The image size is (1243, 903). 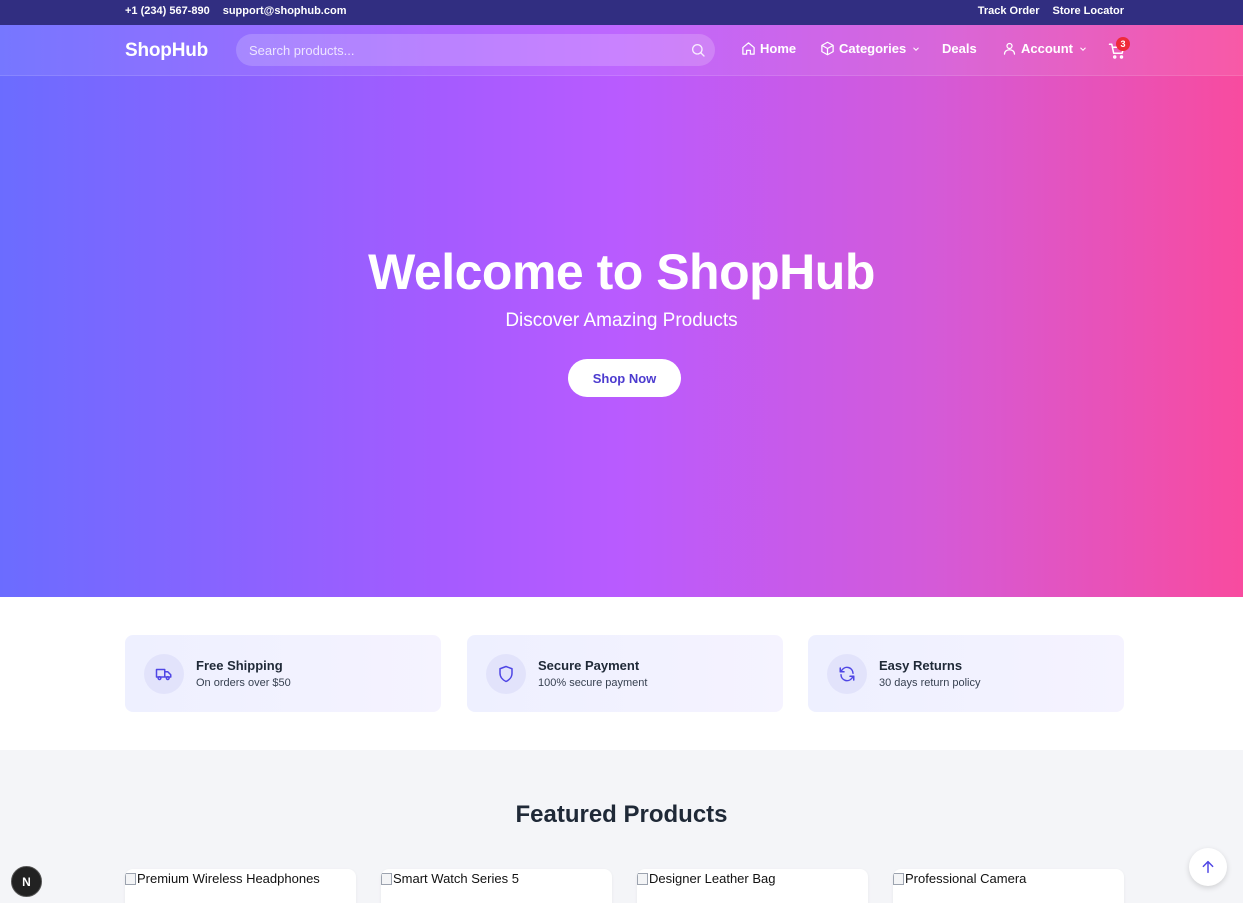 I want to click on product-image: Professional Camera, so click(x=959, y=878).